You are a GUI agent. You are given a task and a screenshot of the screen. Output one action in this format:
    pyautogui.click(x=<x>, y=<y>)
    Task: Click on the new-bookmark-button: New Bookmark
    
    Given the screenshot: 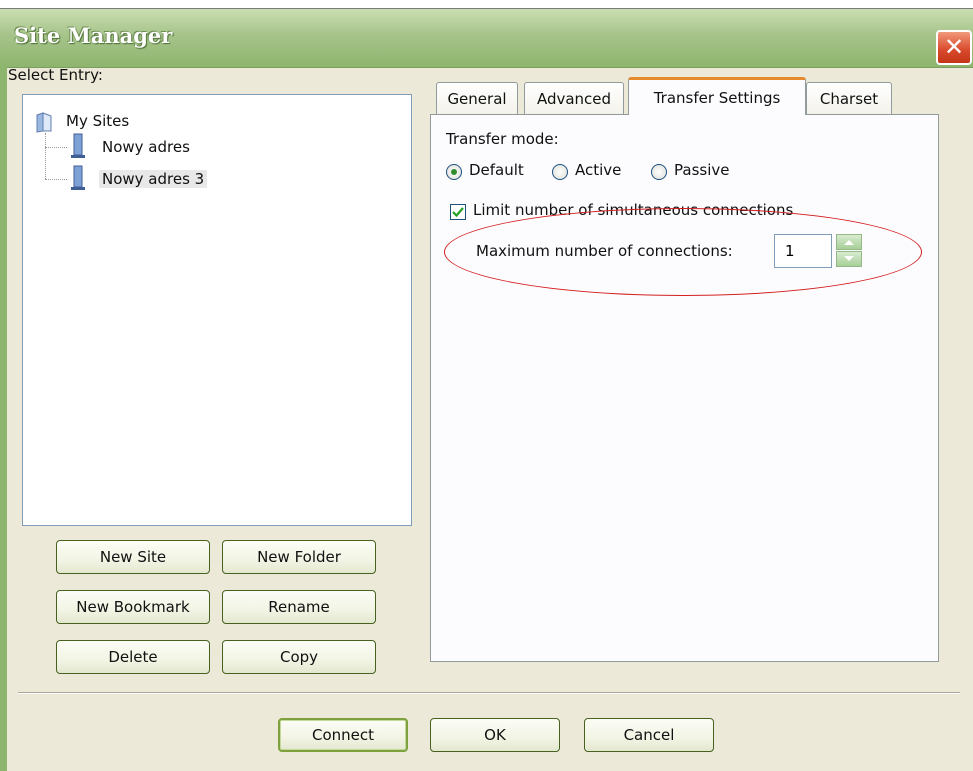 What is the action you would take?
    pyautogui.click(x=133, y=607)
    